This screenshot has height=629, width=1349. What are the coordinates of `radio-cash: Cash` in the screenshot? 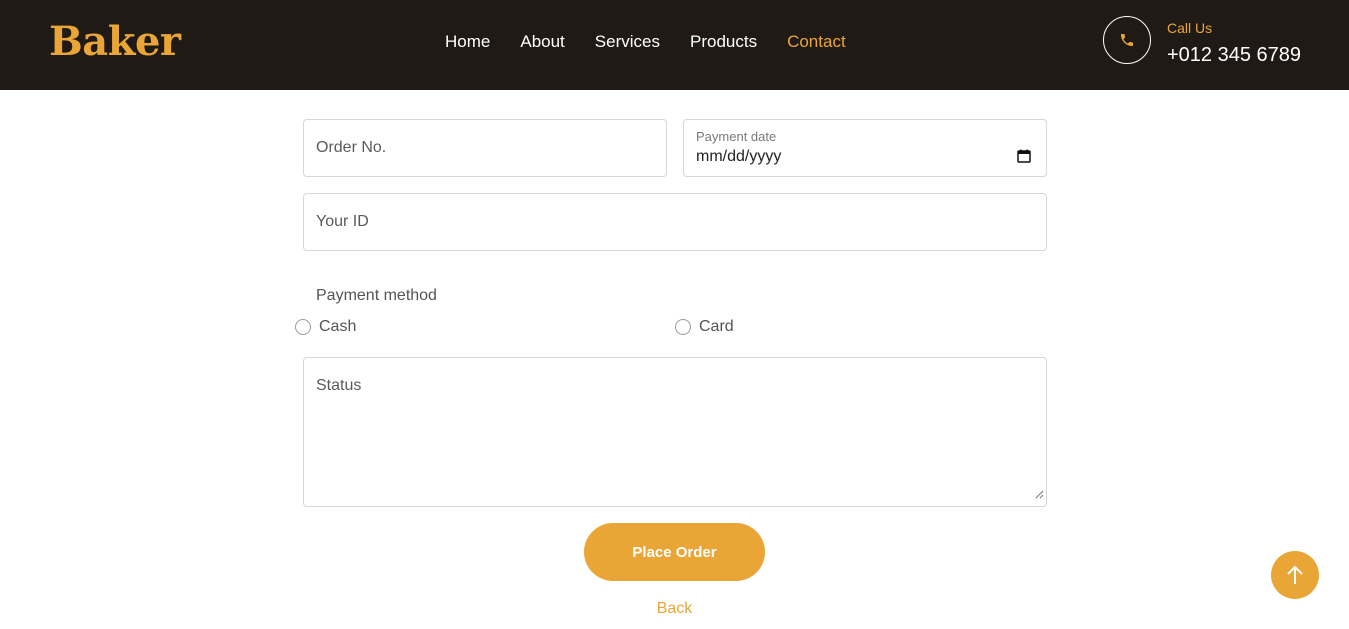 It's located at (325, 327).